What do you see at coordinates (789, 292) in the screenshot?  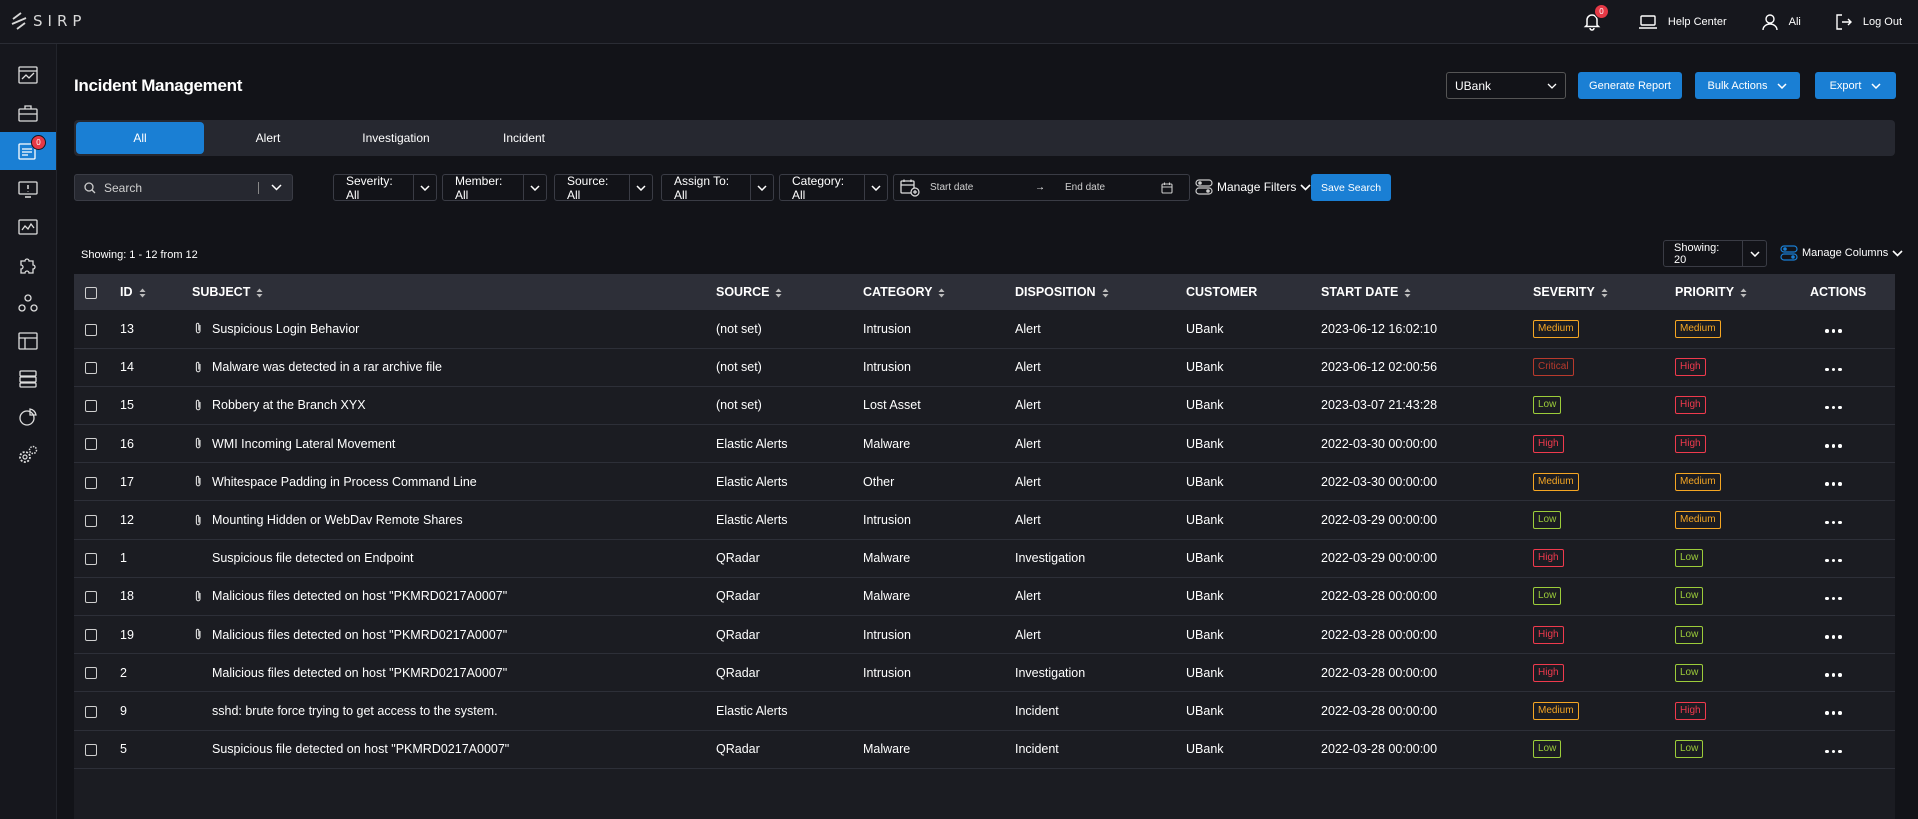 I see `column-header-source: SOURCE` at bounding box center [789, 292].